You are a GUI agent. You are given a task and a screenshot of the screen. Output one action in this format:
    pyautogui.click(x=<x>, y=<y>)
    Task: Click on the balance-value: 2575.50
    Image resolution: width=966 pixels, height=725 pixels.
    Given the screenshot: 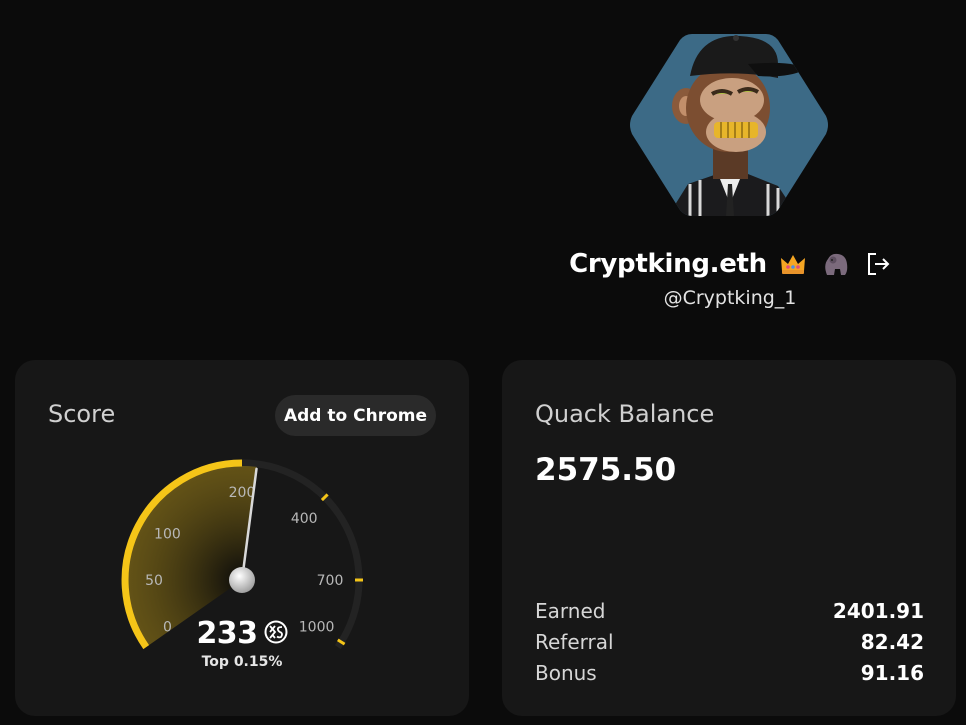 What is the action you would take?
    pyautogui.click(x=606, y=470)
    